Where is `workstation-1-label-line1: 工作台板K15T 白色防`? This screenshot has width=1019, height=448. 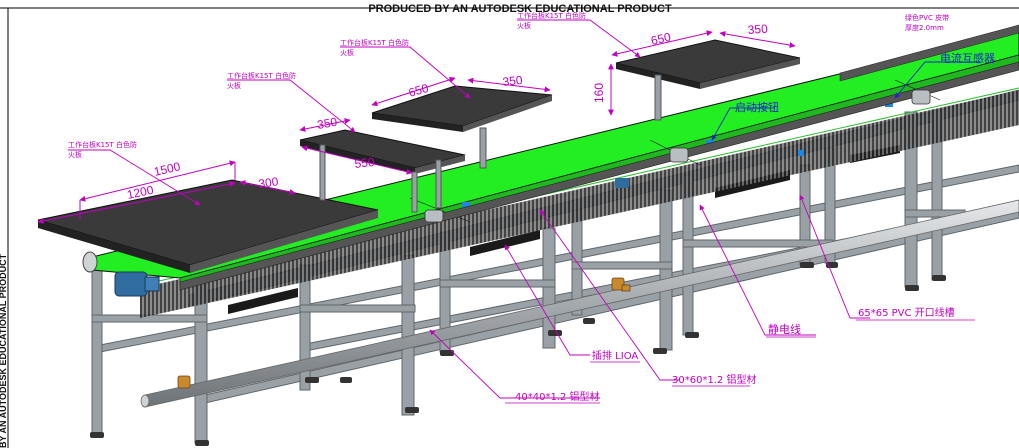 workstation-1-label-line1: 工作台板K15T 白色防 is located at coordinates (102, 144).